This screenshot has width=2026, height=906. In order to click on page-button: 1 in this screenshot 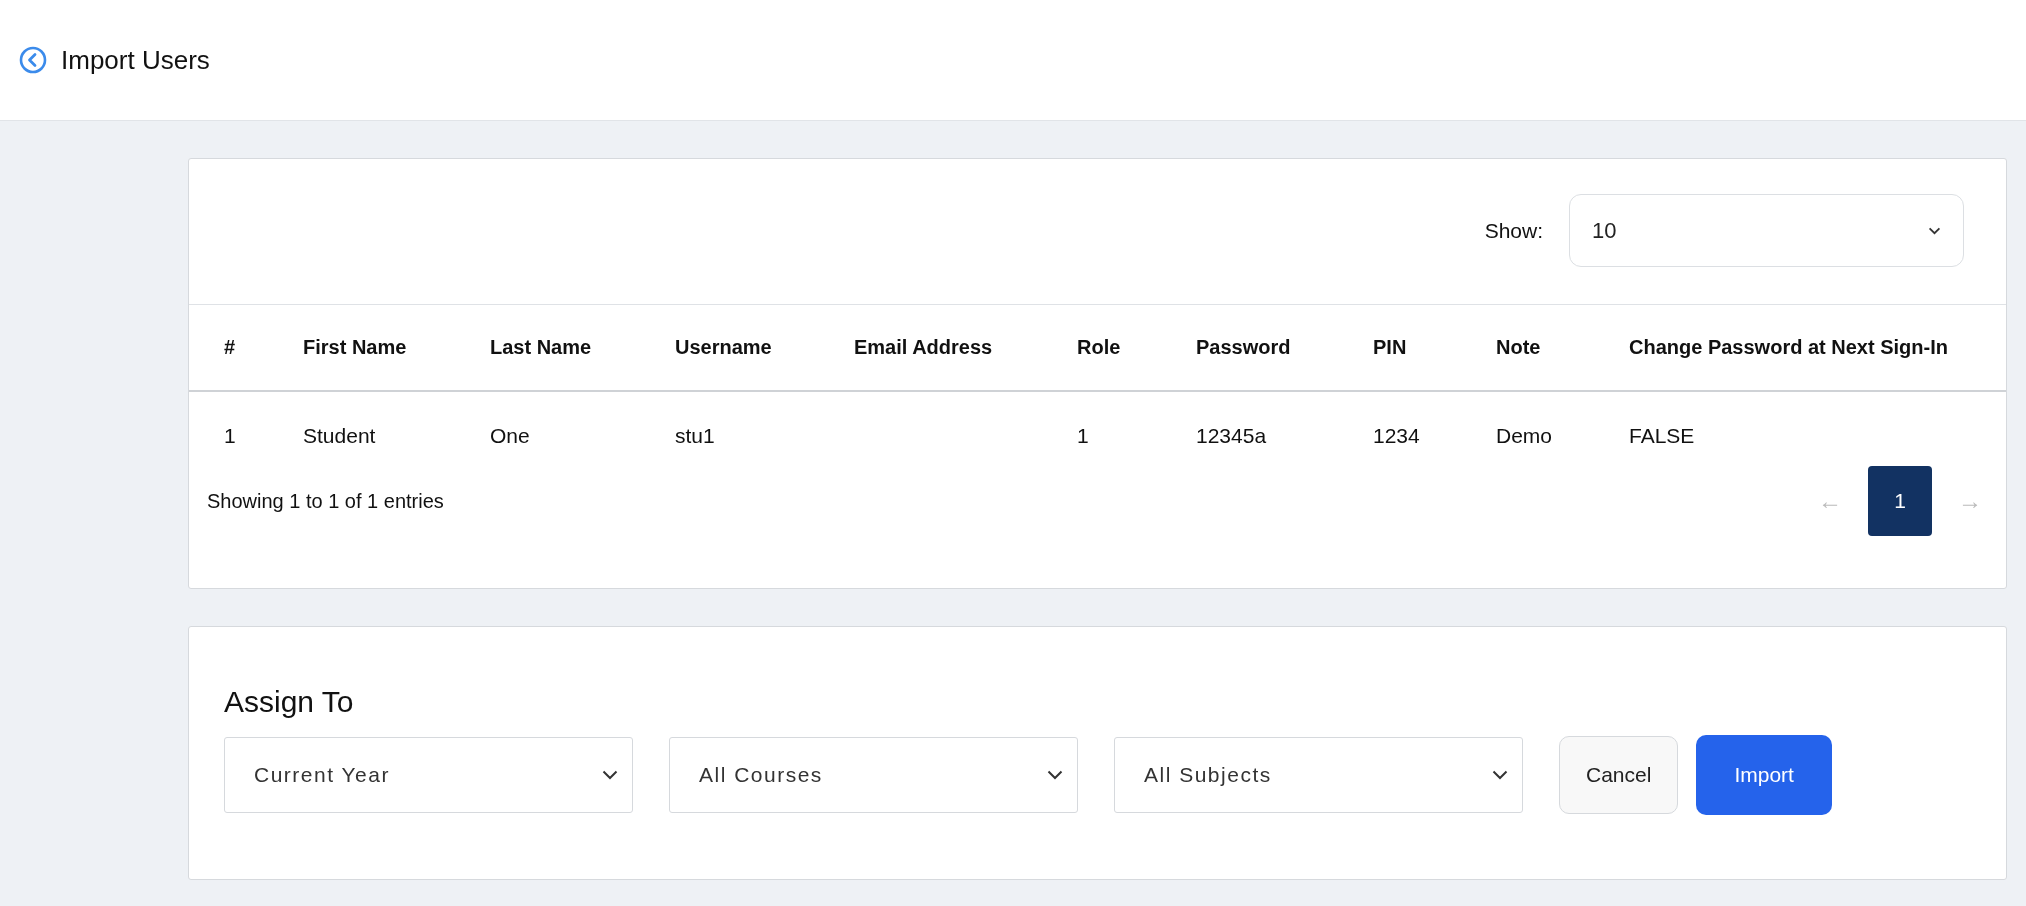, I will do `click(1900, 501)`.